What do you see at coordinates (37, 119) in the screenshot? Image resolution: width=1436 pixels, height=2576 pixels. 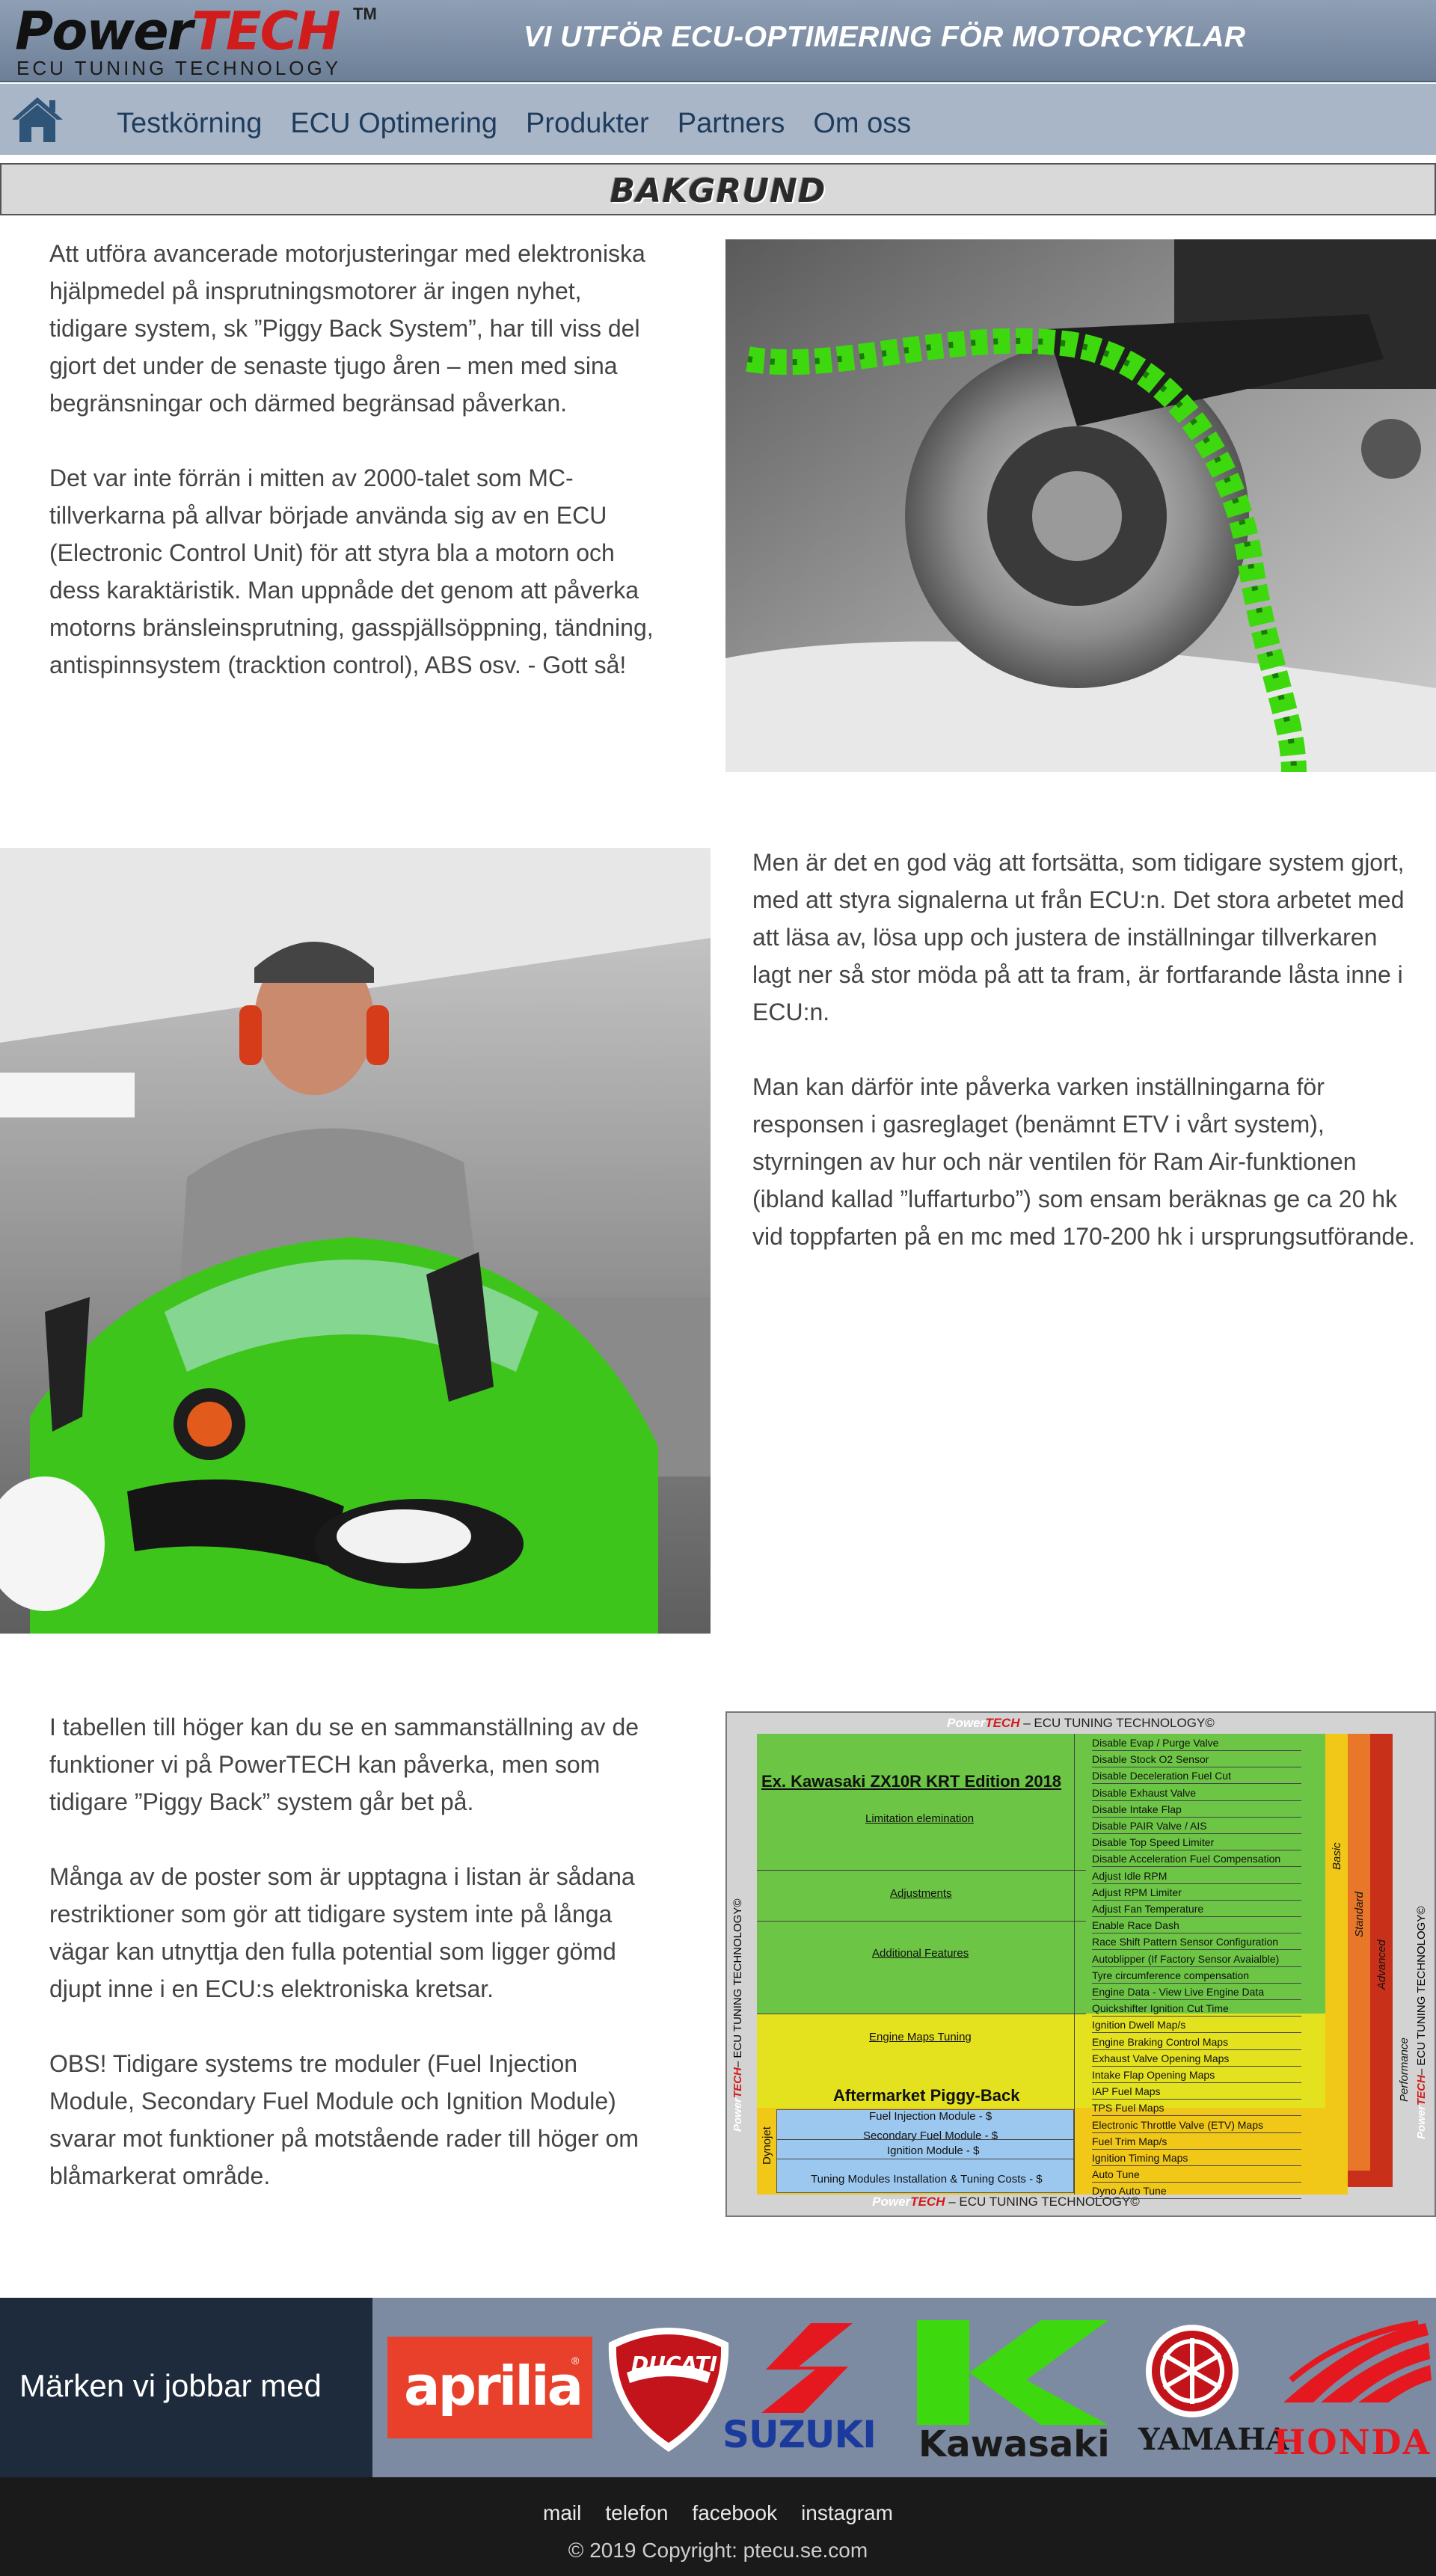 I see `home-icon` at bounding box center [37, 119].